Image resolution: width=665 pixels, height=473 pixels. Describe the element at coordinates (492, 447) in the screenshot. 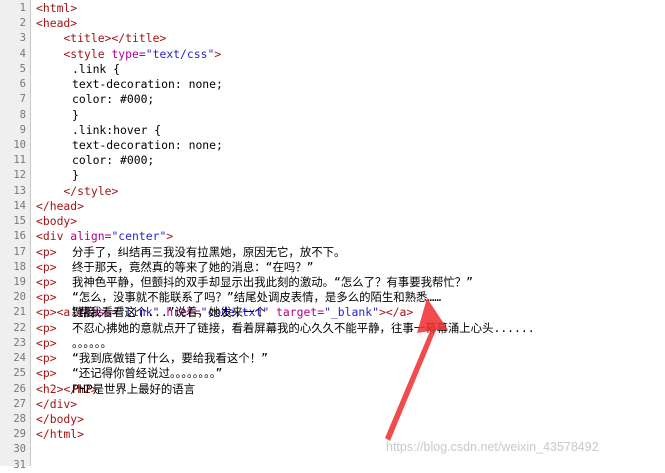

I see `watermark: https://blog.csdn.net/weixin_43578492` at that location.